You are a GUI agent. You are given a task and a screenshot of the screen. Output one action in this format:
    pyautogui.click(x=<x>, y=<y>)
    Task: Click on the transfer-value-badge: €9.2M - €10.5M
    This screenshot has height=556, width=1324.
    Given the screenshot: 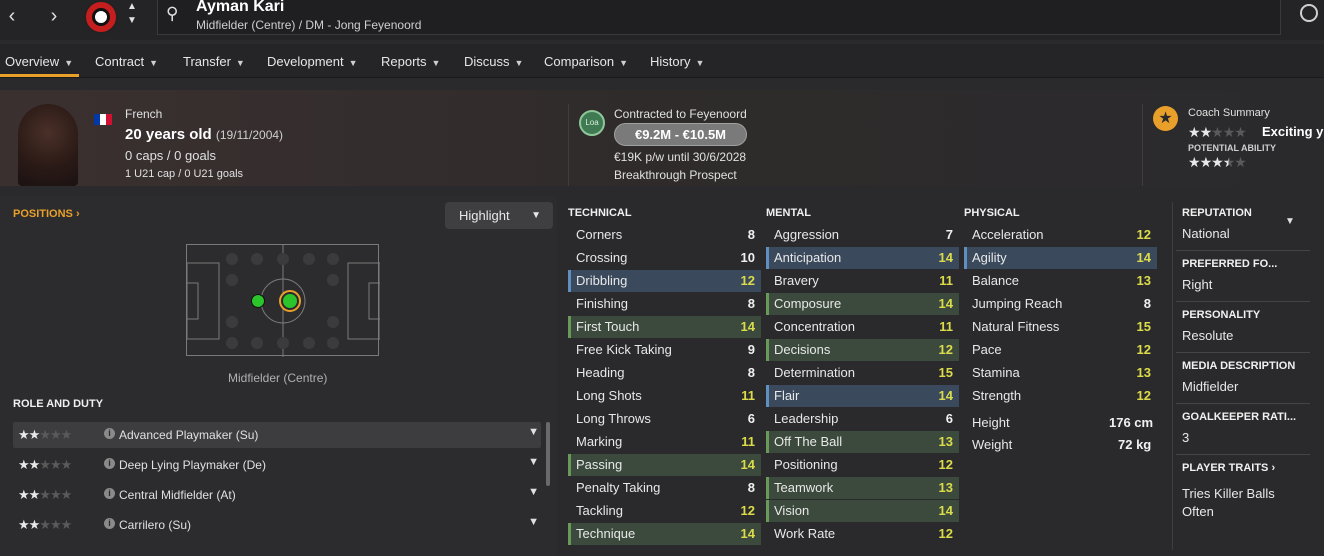 What is the action you would take?
    pyautogui.click(x=680, y=134)
    